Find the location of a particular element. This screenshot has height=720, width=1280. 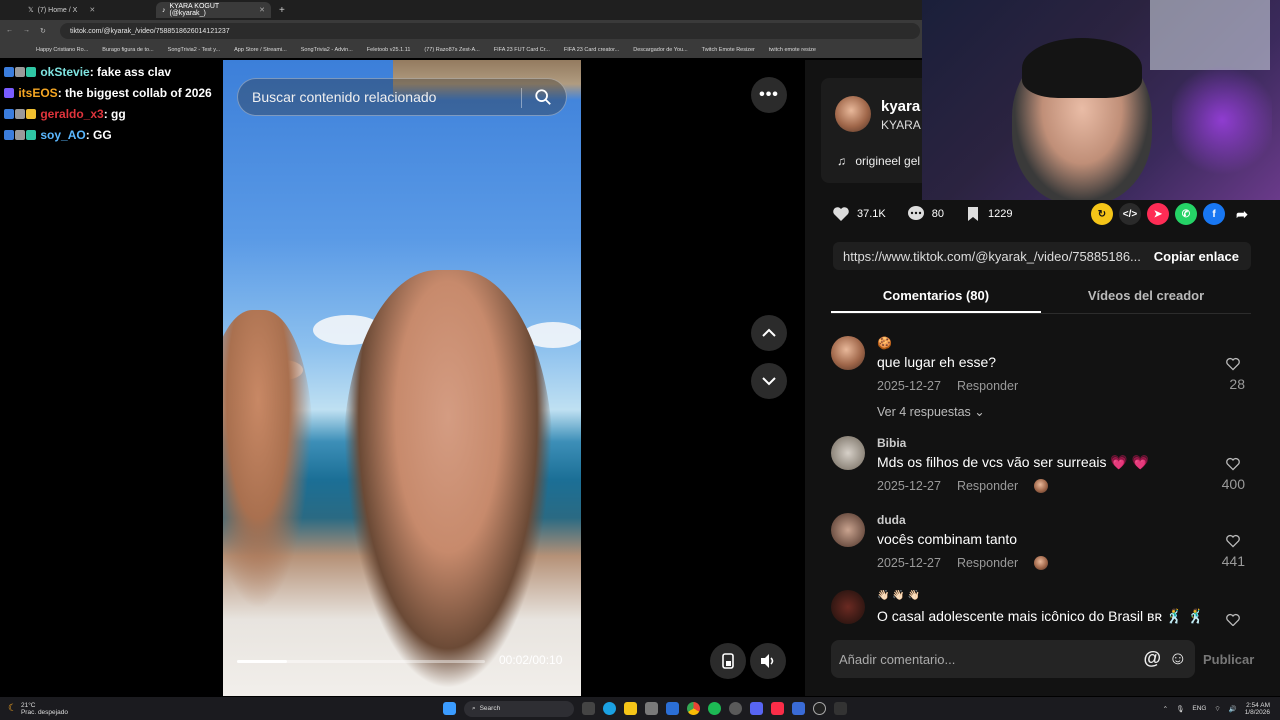

microphone-icon: 🎙 is located at coordinates (1180, 709).